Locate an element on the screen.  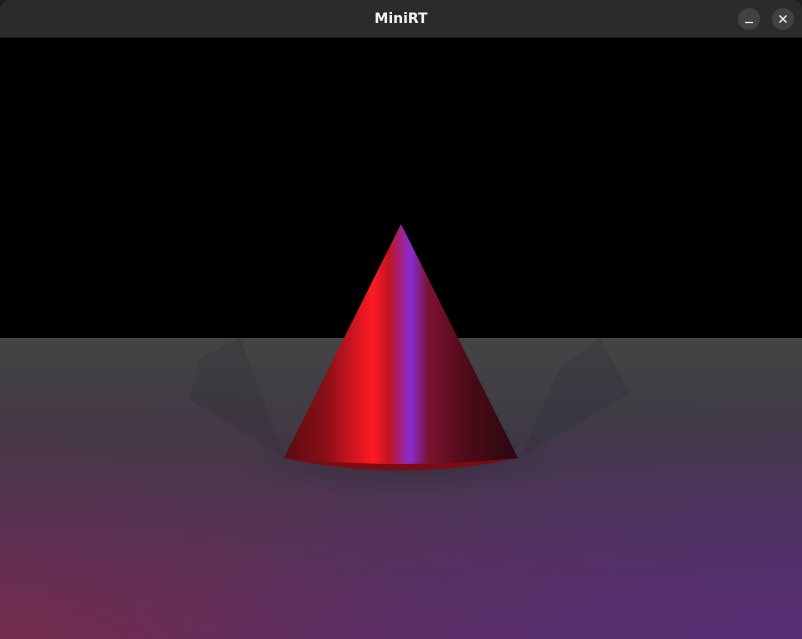
close-button is located at coordinates (783, 19).